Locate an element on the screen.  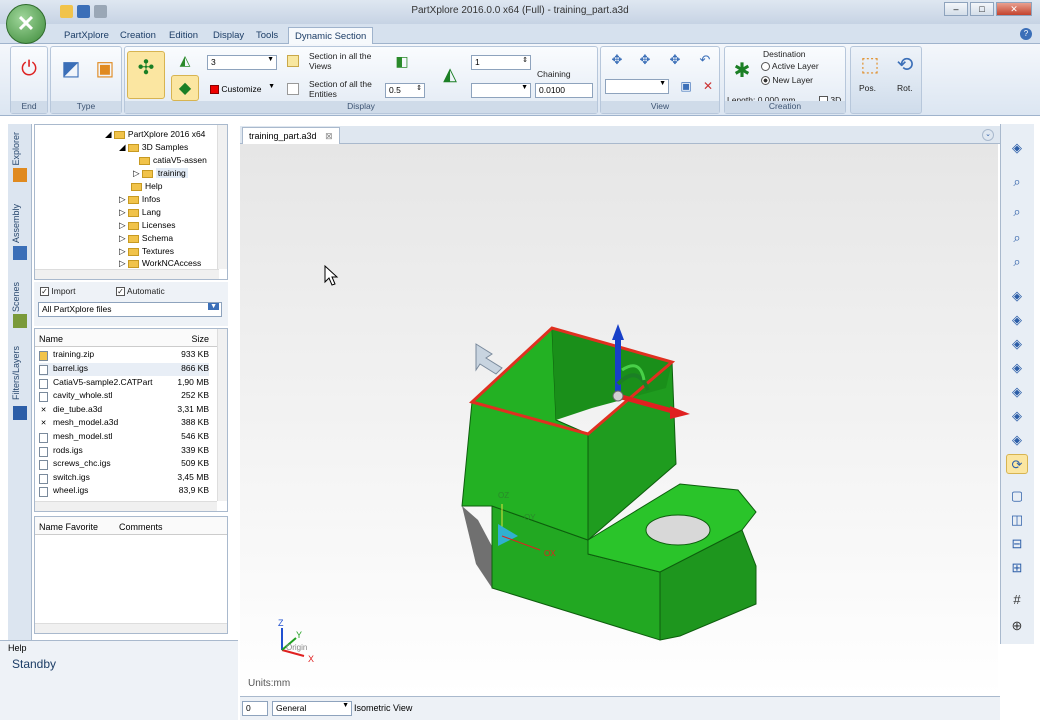
view-top-icon: ✥ is located at coordinates (675, 60).